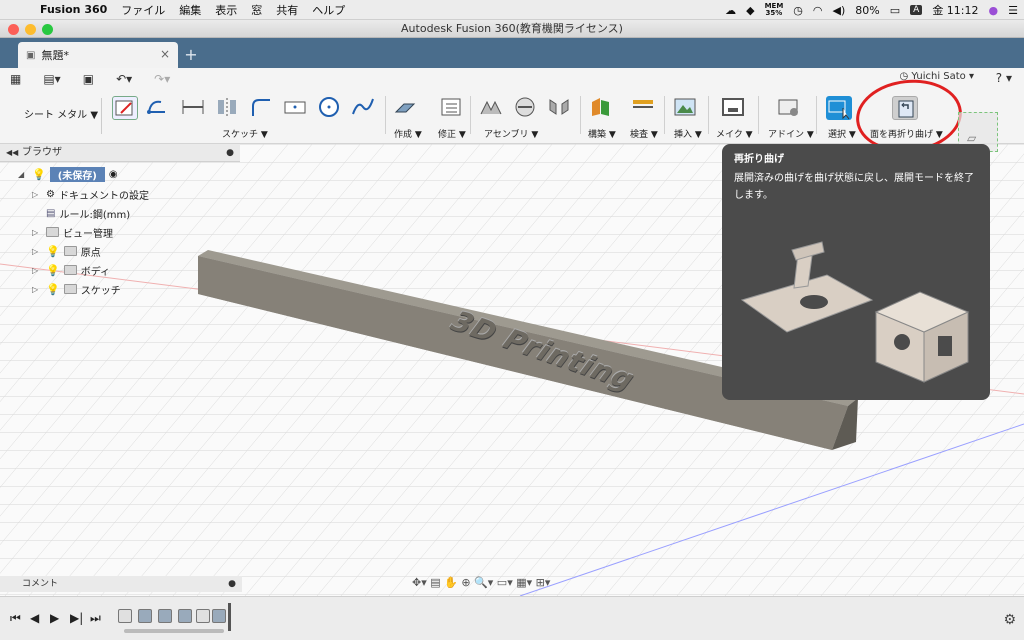 The image size is (1024, 640). I want to click on browser-panel-header: ◀◀ ブラウザ ●, so click(120, 153).